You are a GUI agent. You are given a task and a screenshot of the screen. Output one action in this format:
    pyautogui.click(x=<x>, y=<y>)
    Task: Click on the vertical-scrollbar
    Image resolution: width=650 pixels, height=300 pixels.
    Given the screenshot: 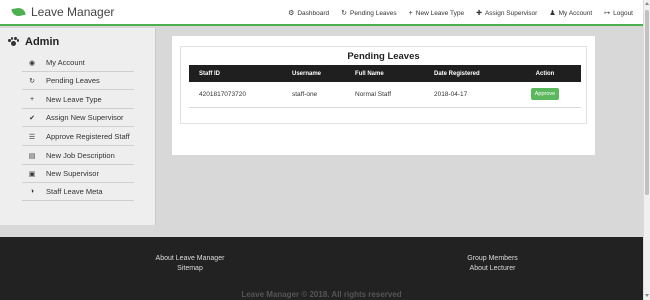 What is the action you would take?
    pyautogui.click(x=646, y=150)
    